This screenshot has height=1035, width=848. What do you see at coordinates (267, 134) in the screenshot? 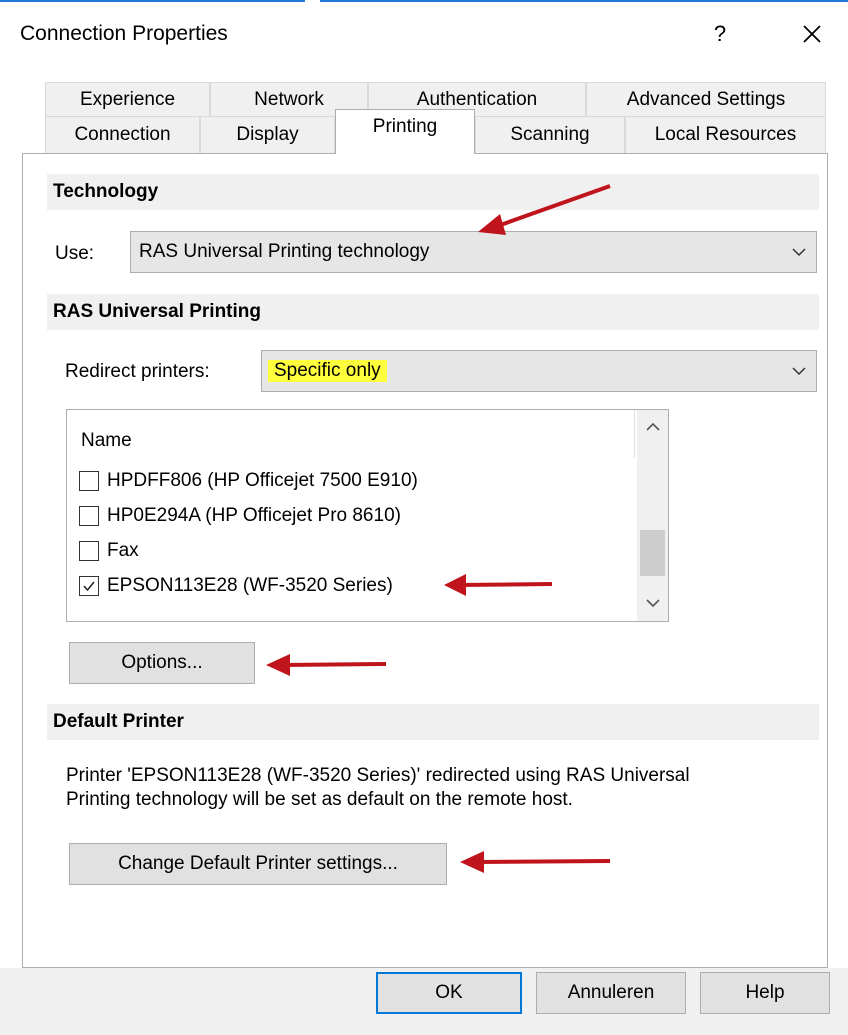
I see `tab-display: Display` at bounding box center [267, 134].